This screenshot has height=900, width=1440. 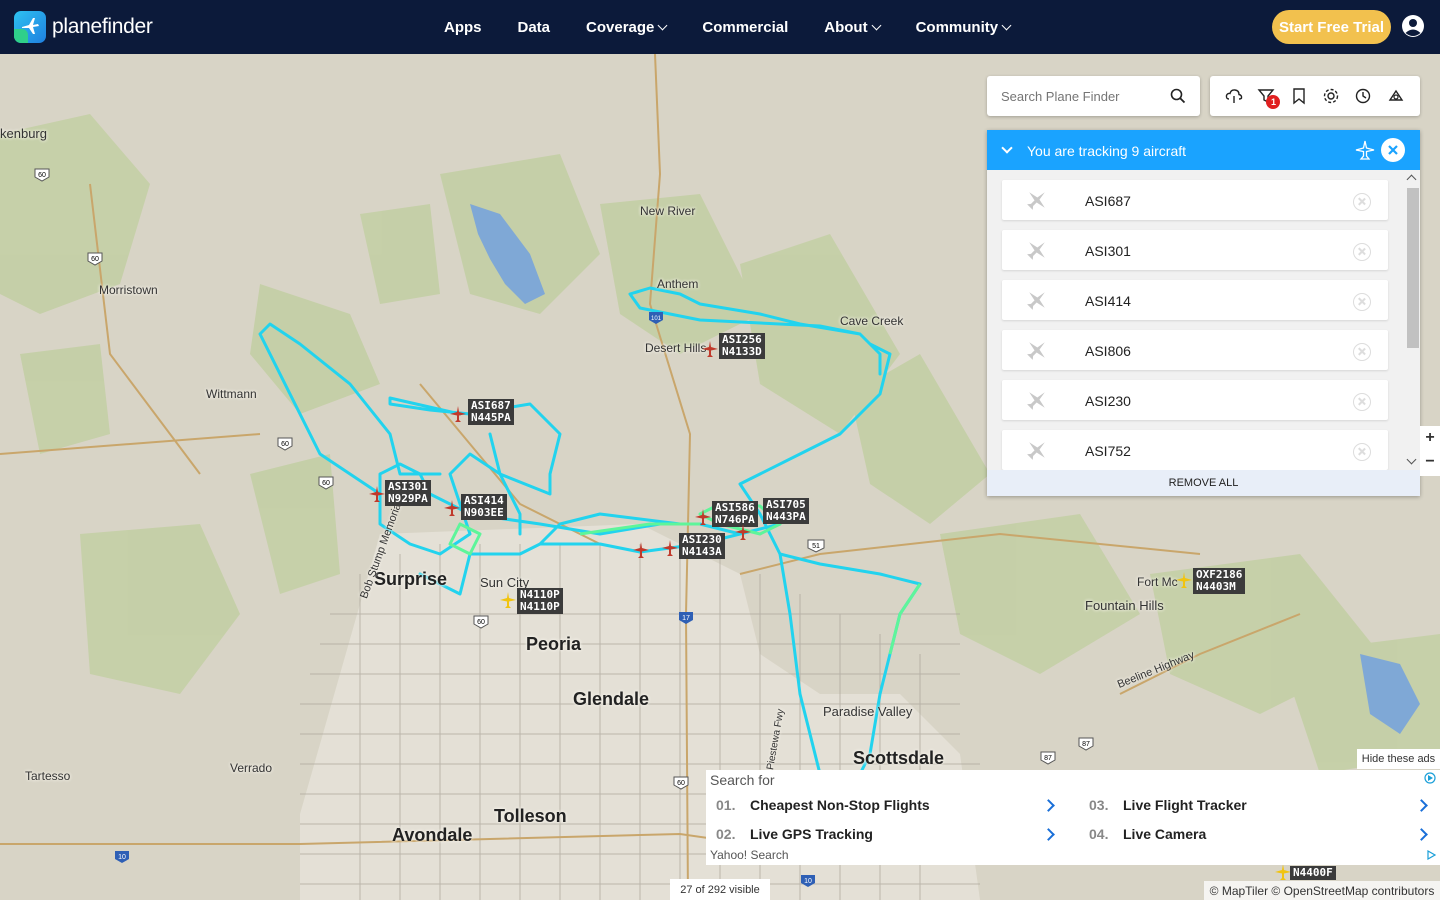 What do you see at coordinates (745, 27) in the screenshot?
I see `nav-commercial: Commercial` at bounding box center [745, 27].